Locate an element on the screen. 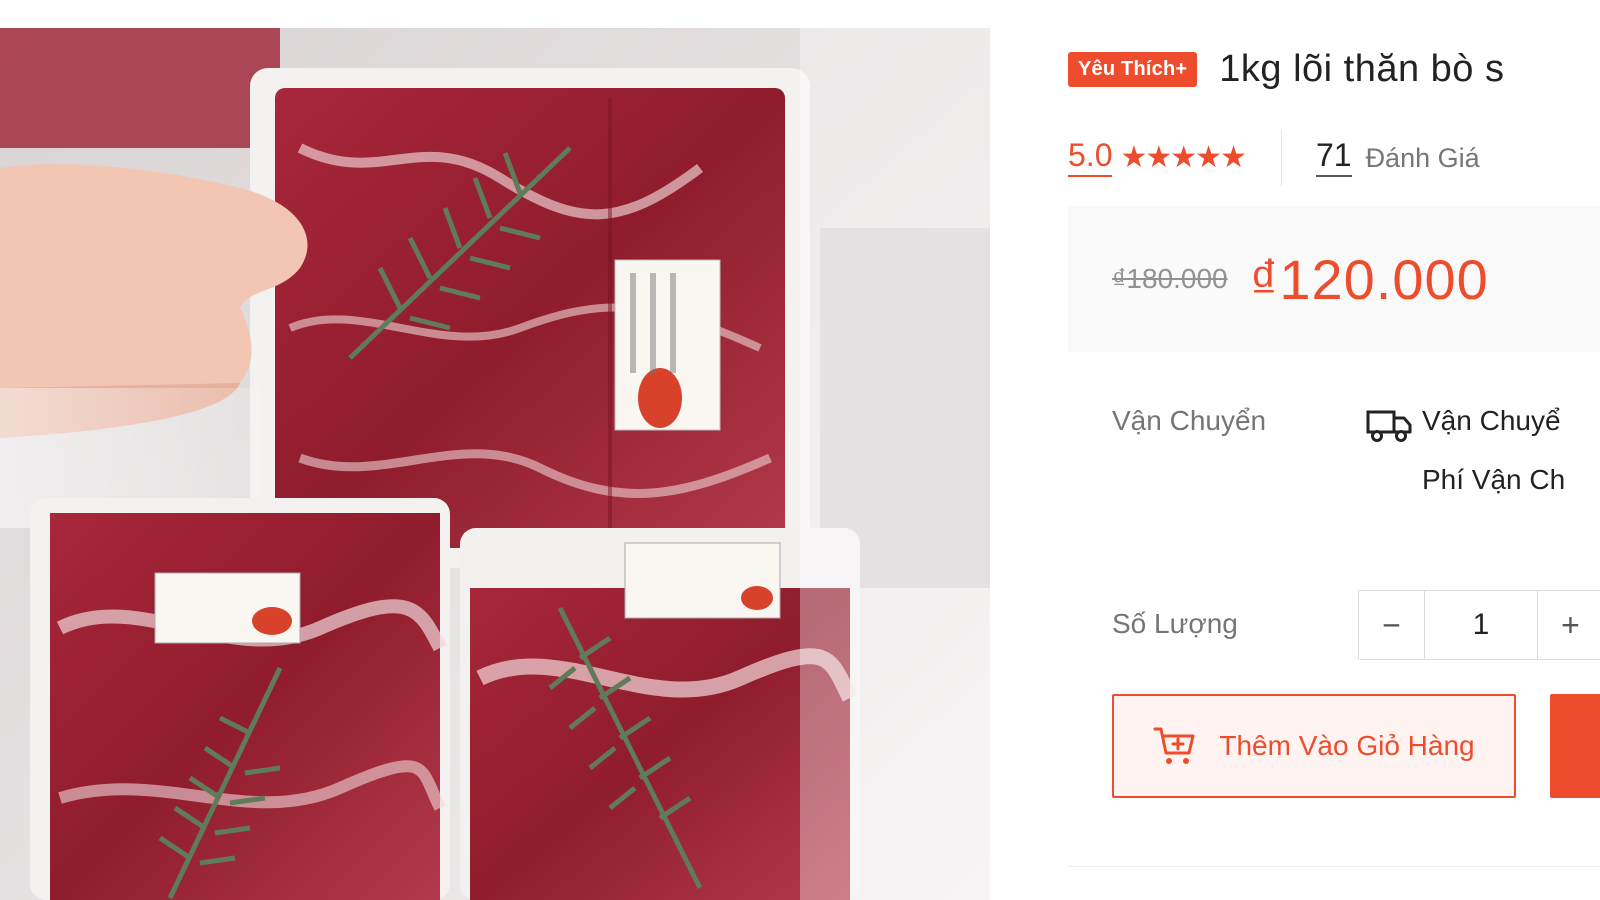 This screenshot has height=900, width=1600. buy-now-button is located at coordinates (1575, 746).